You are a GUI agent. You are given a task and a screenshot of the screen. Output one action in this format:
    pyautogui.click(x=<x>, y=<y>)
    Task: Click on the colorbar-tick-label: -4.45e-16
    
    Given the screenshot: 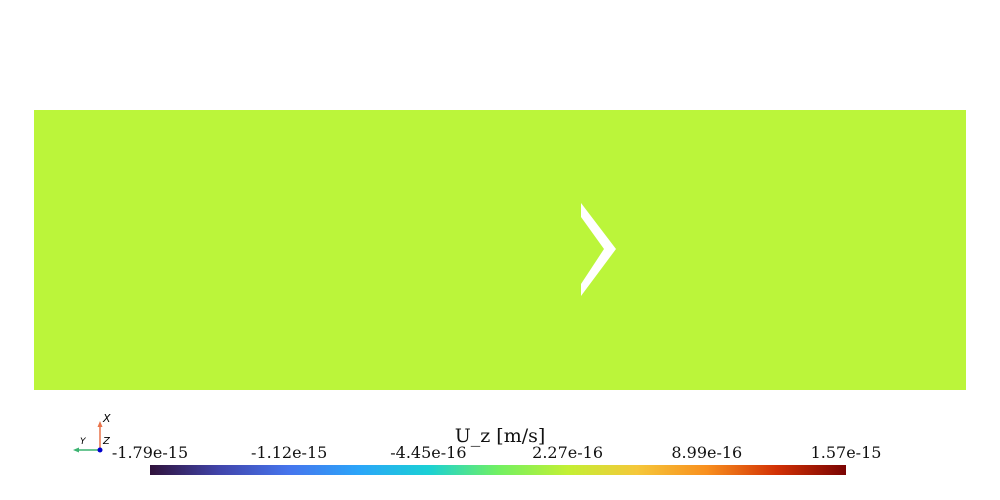 What is the action you would take?
    pyautogui.click(x=428, y=452)
    